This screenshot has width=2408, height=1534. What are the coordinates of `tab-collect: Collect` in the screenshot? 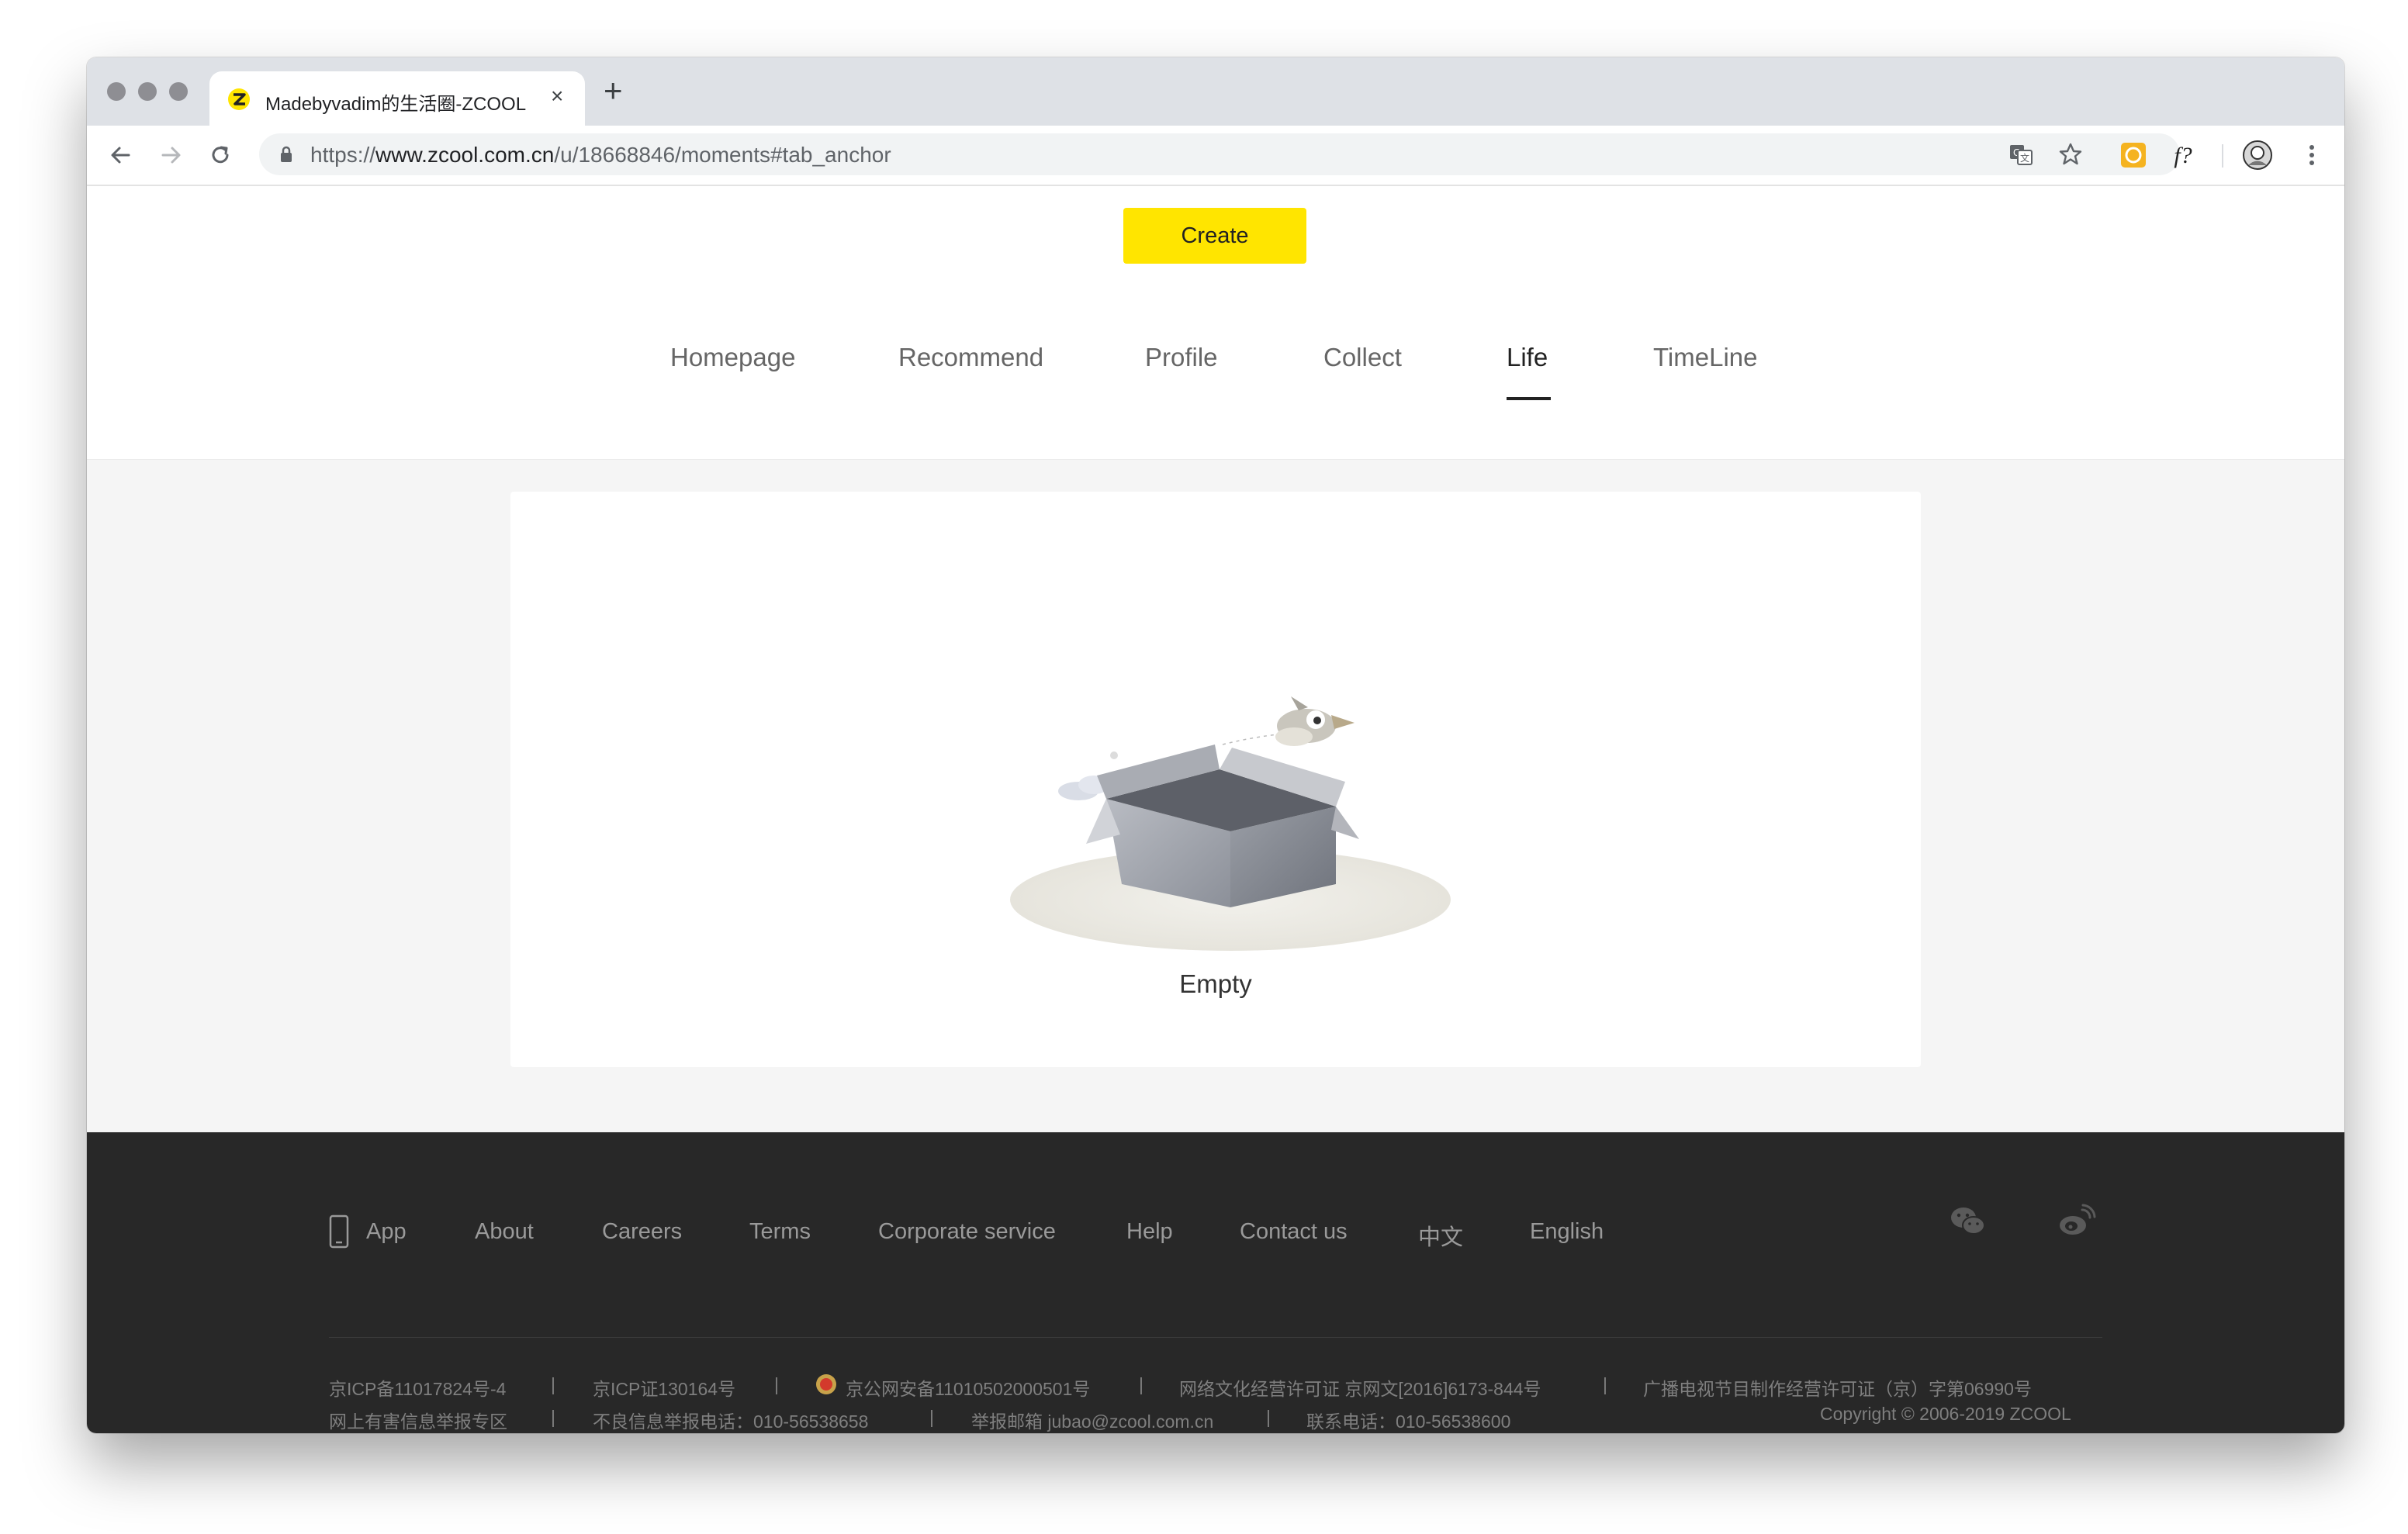 It's located at (1362, 357).